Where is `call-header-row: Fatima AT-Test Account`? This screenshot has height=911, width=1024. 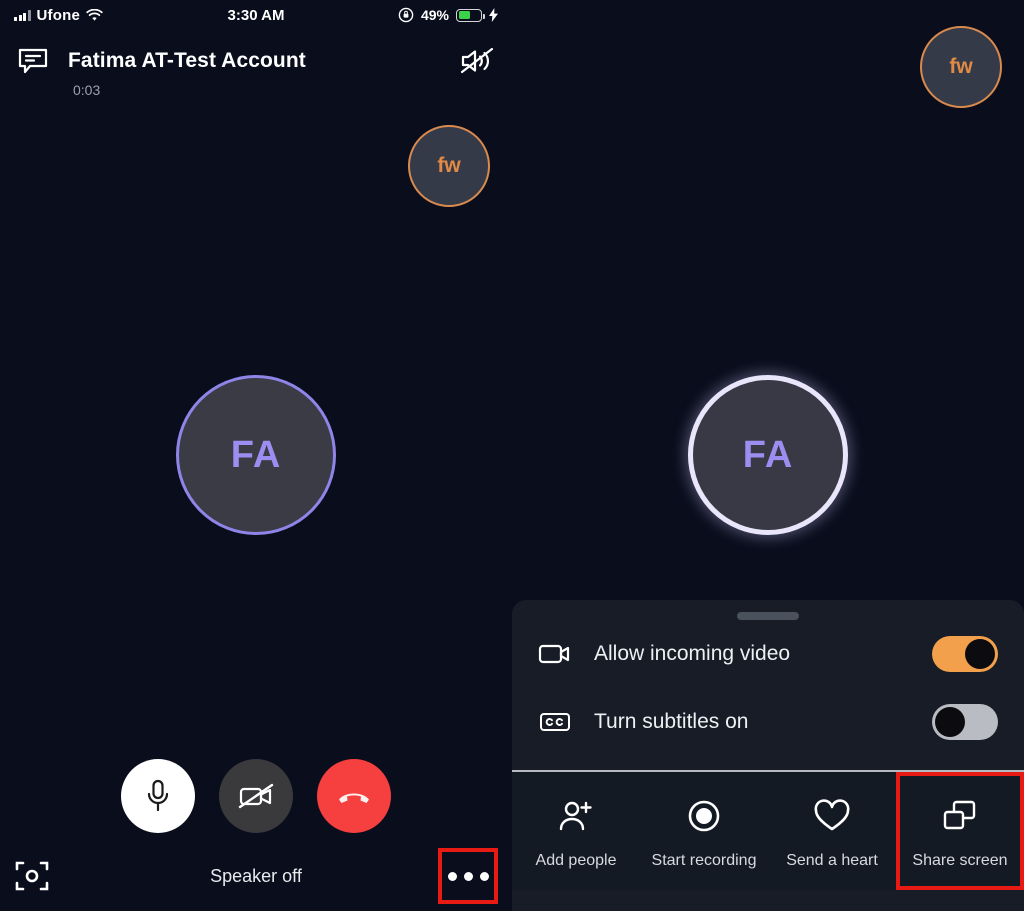
call-header-row: Fatima AT-Test Account is located at coordinates (256, 61).